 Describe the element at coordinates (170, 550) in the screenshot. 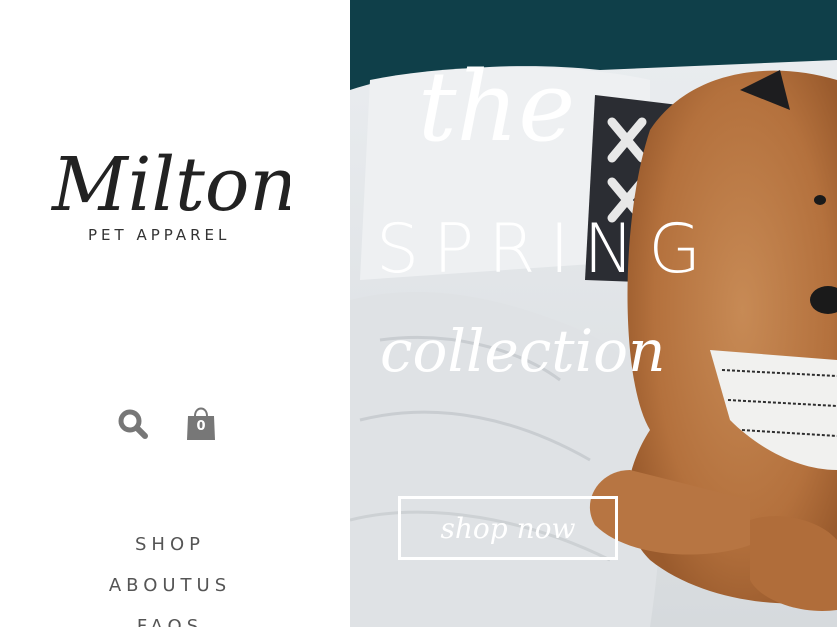

I see `nav-item-shop: SHOP` at that location.